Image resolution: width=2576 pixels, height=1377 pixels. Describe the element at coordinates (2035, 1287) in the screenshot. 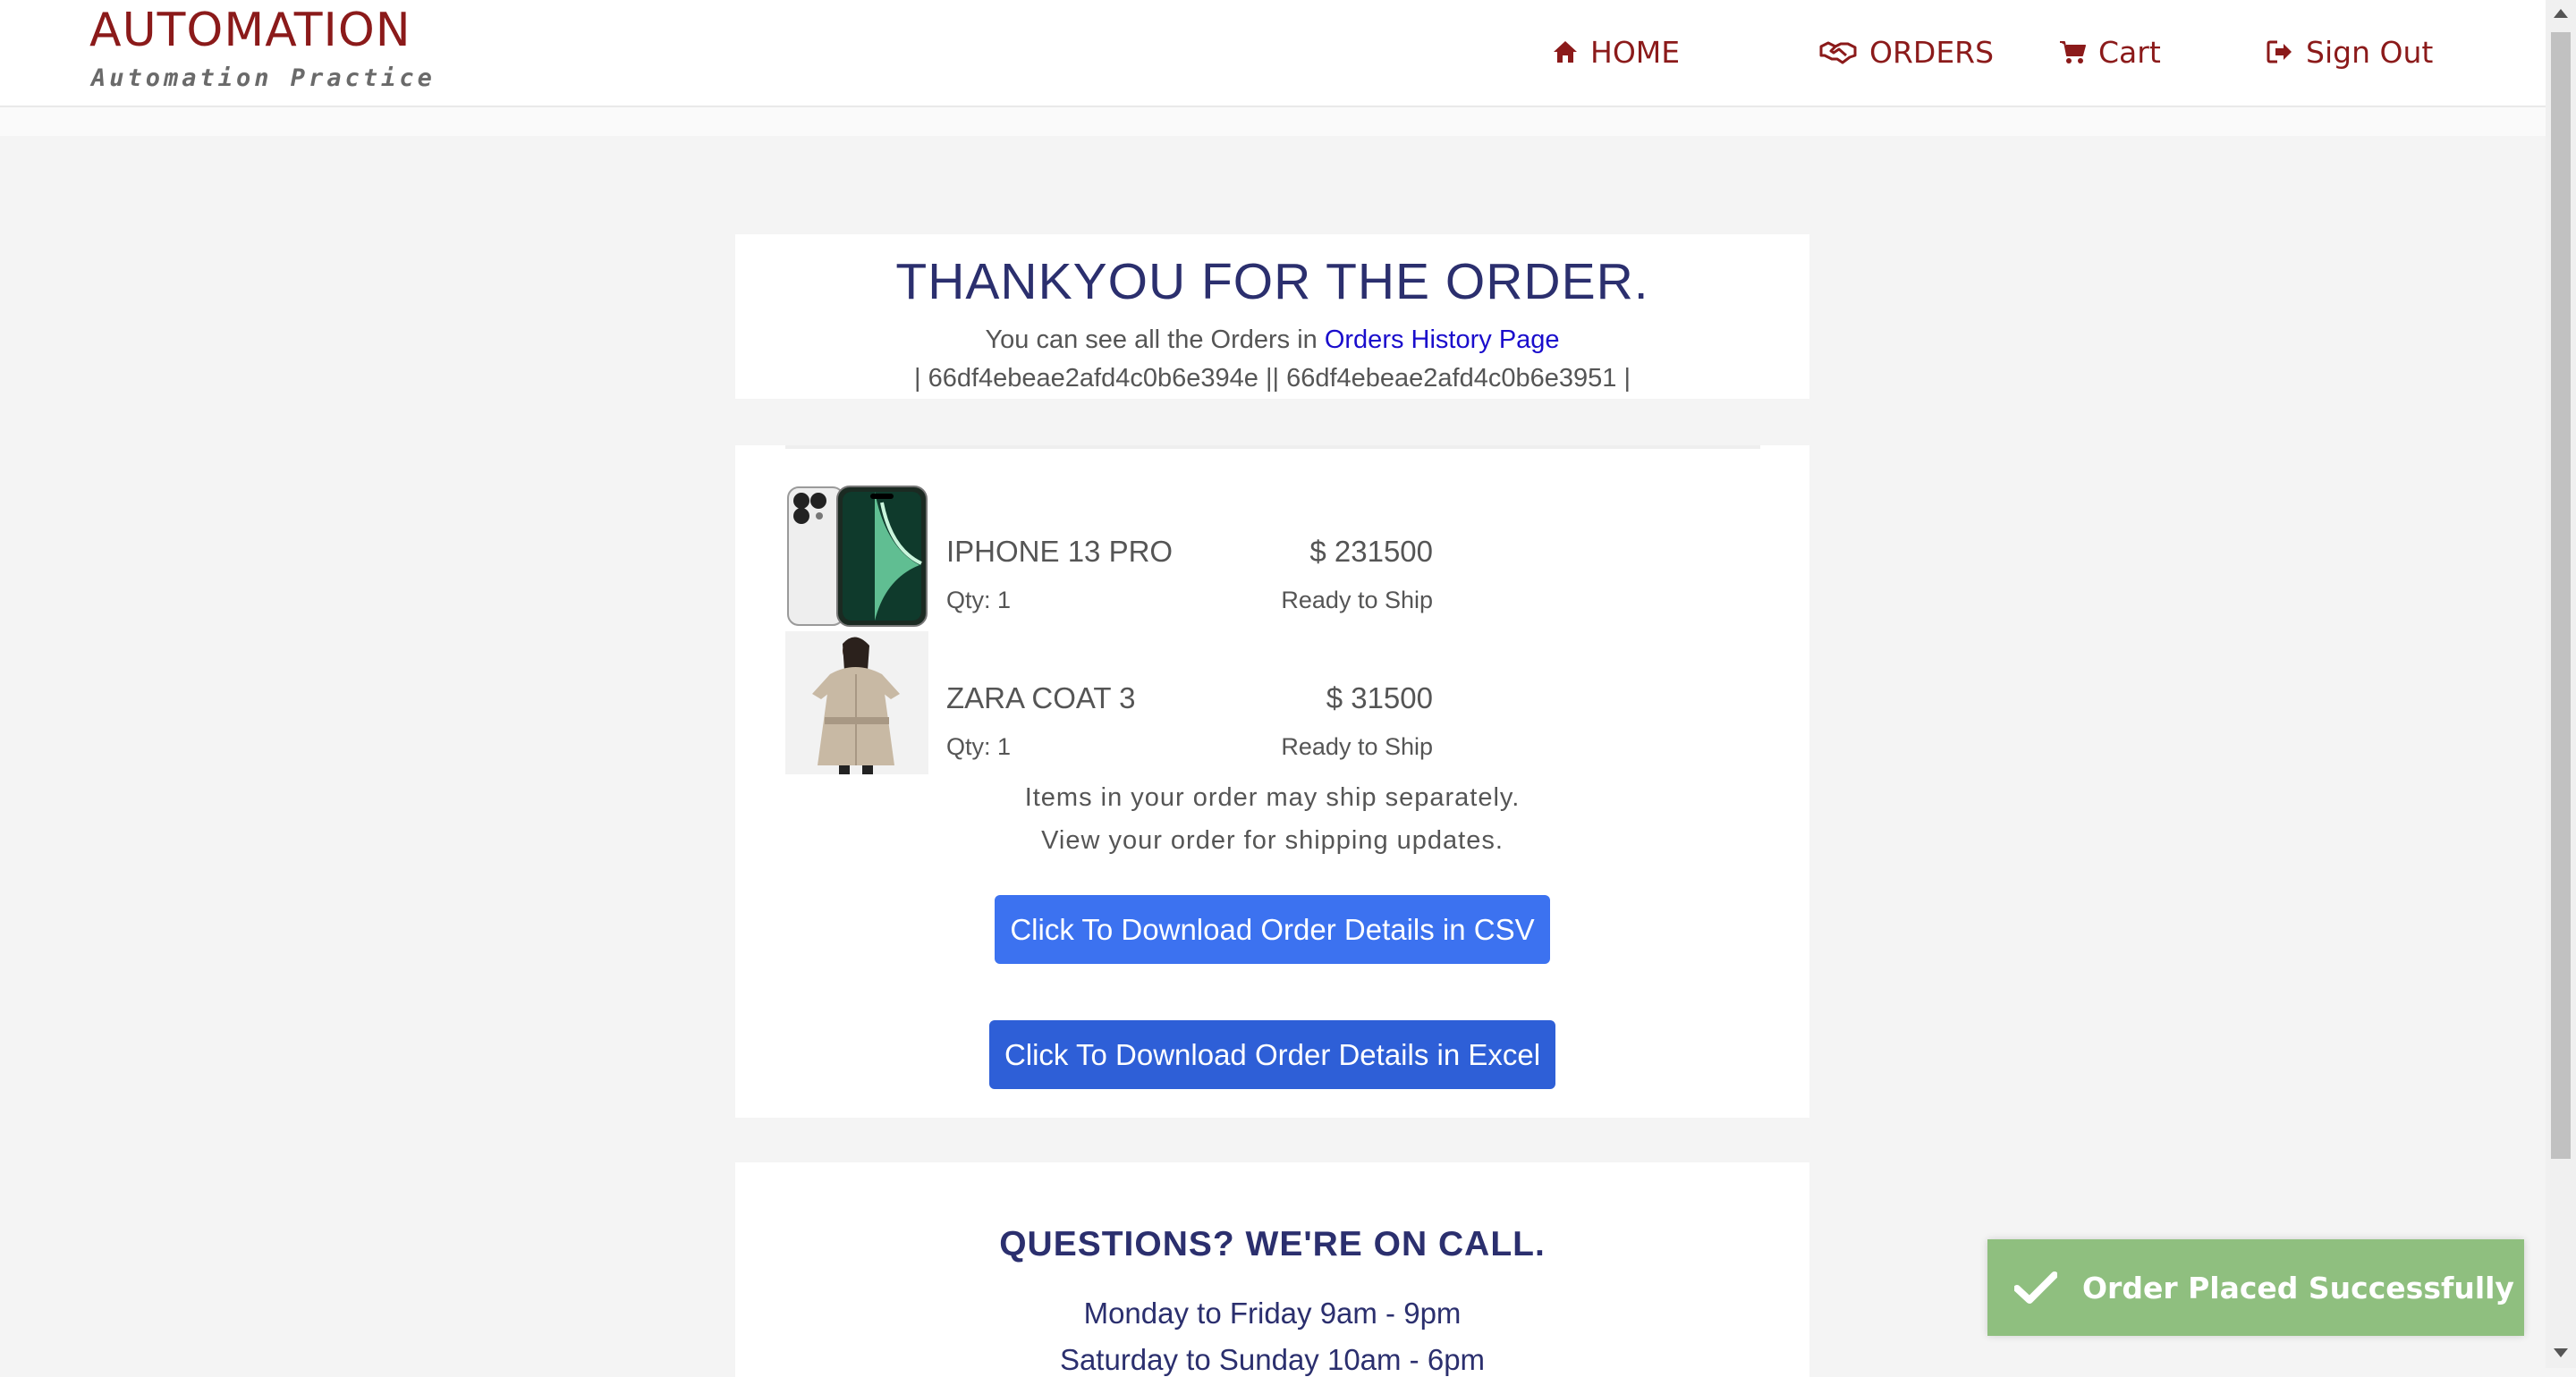

I see `check-icon` at that location.